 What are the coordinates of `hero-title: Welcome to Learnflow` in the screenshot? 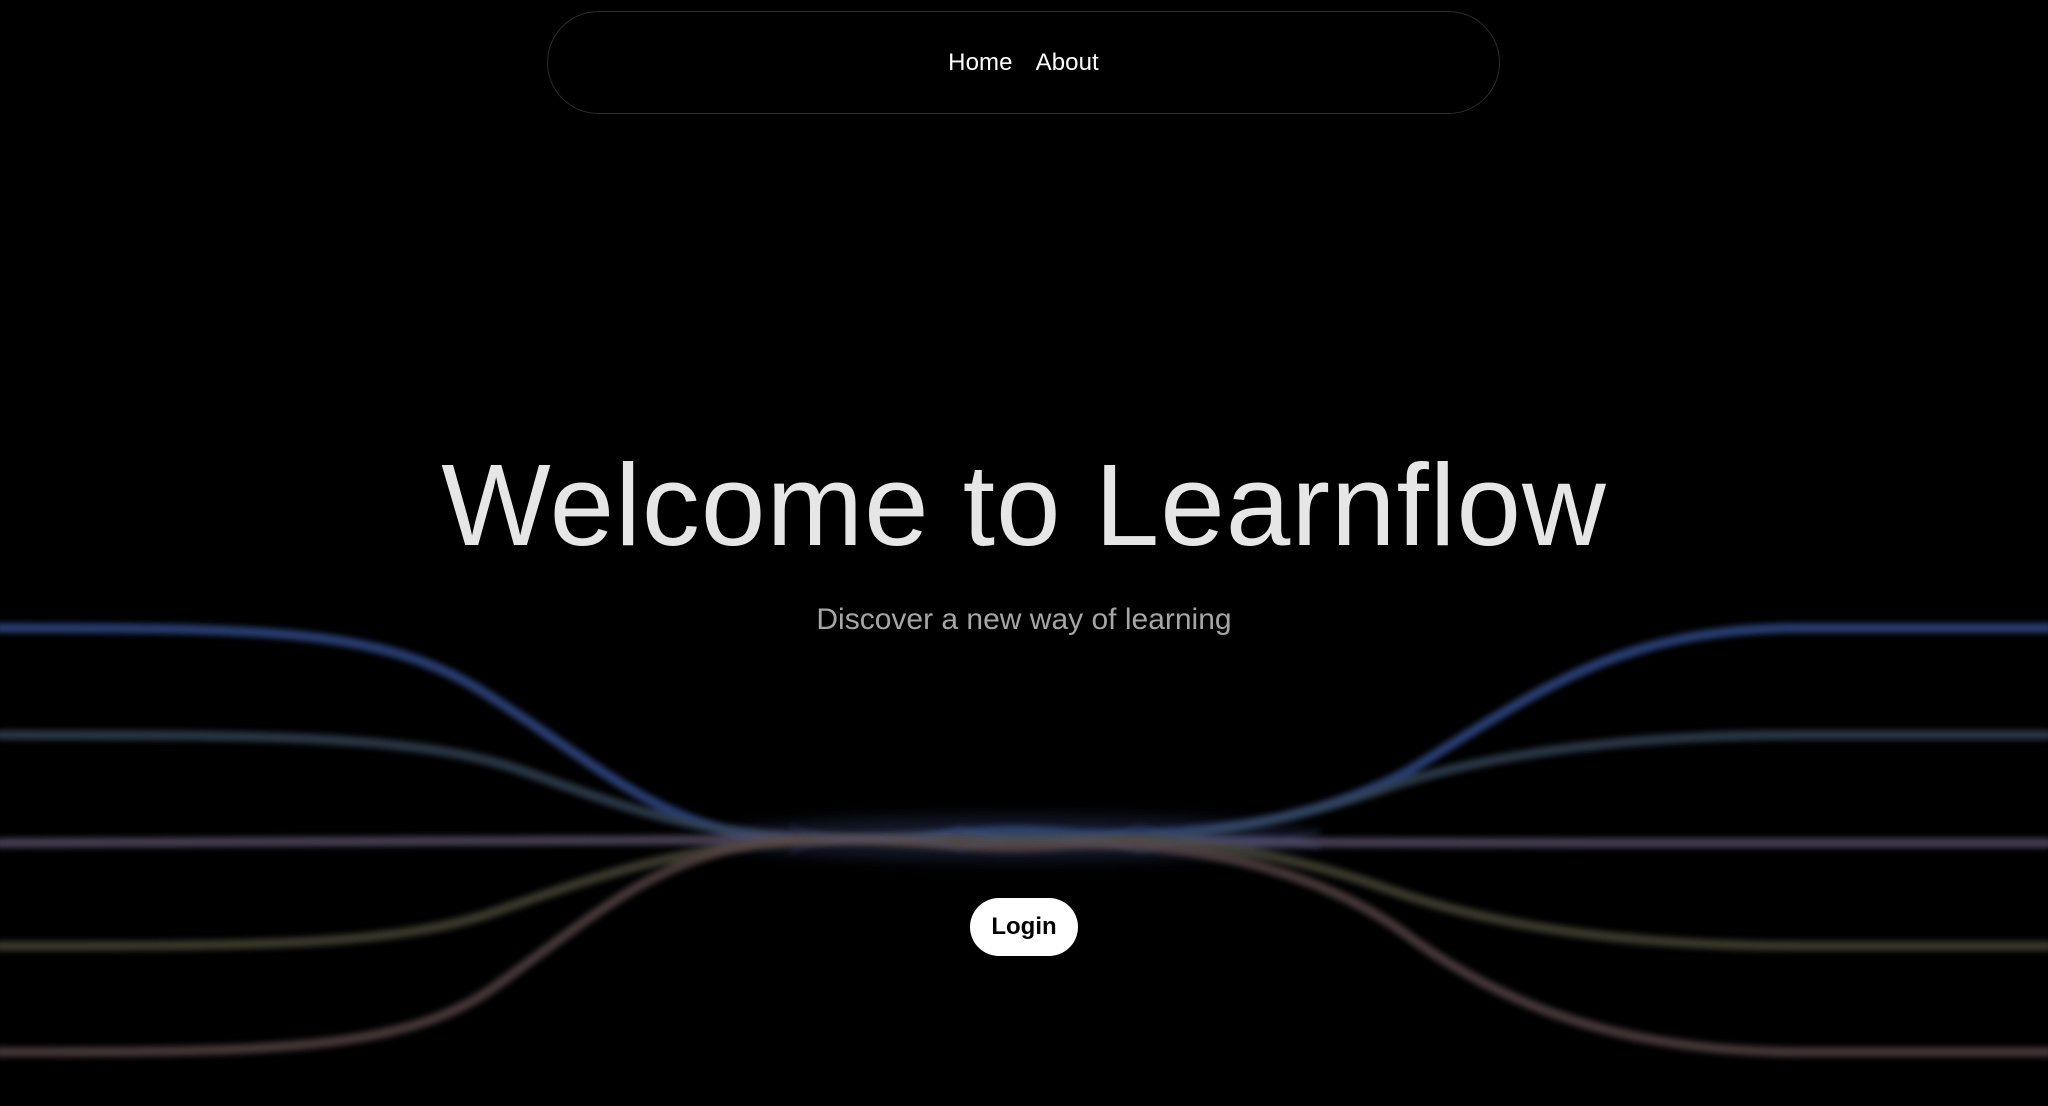 It's located at (1024, 505).